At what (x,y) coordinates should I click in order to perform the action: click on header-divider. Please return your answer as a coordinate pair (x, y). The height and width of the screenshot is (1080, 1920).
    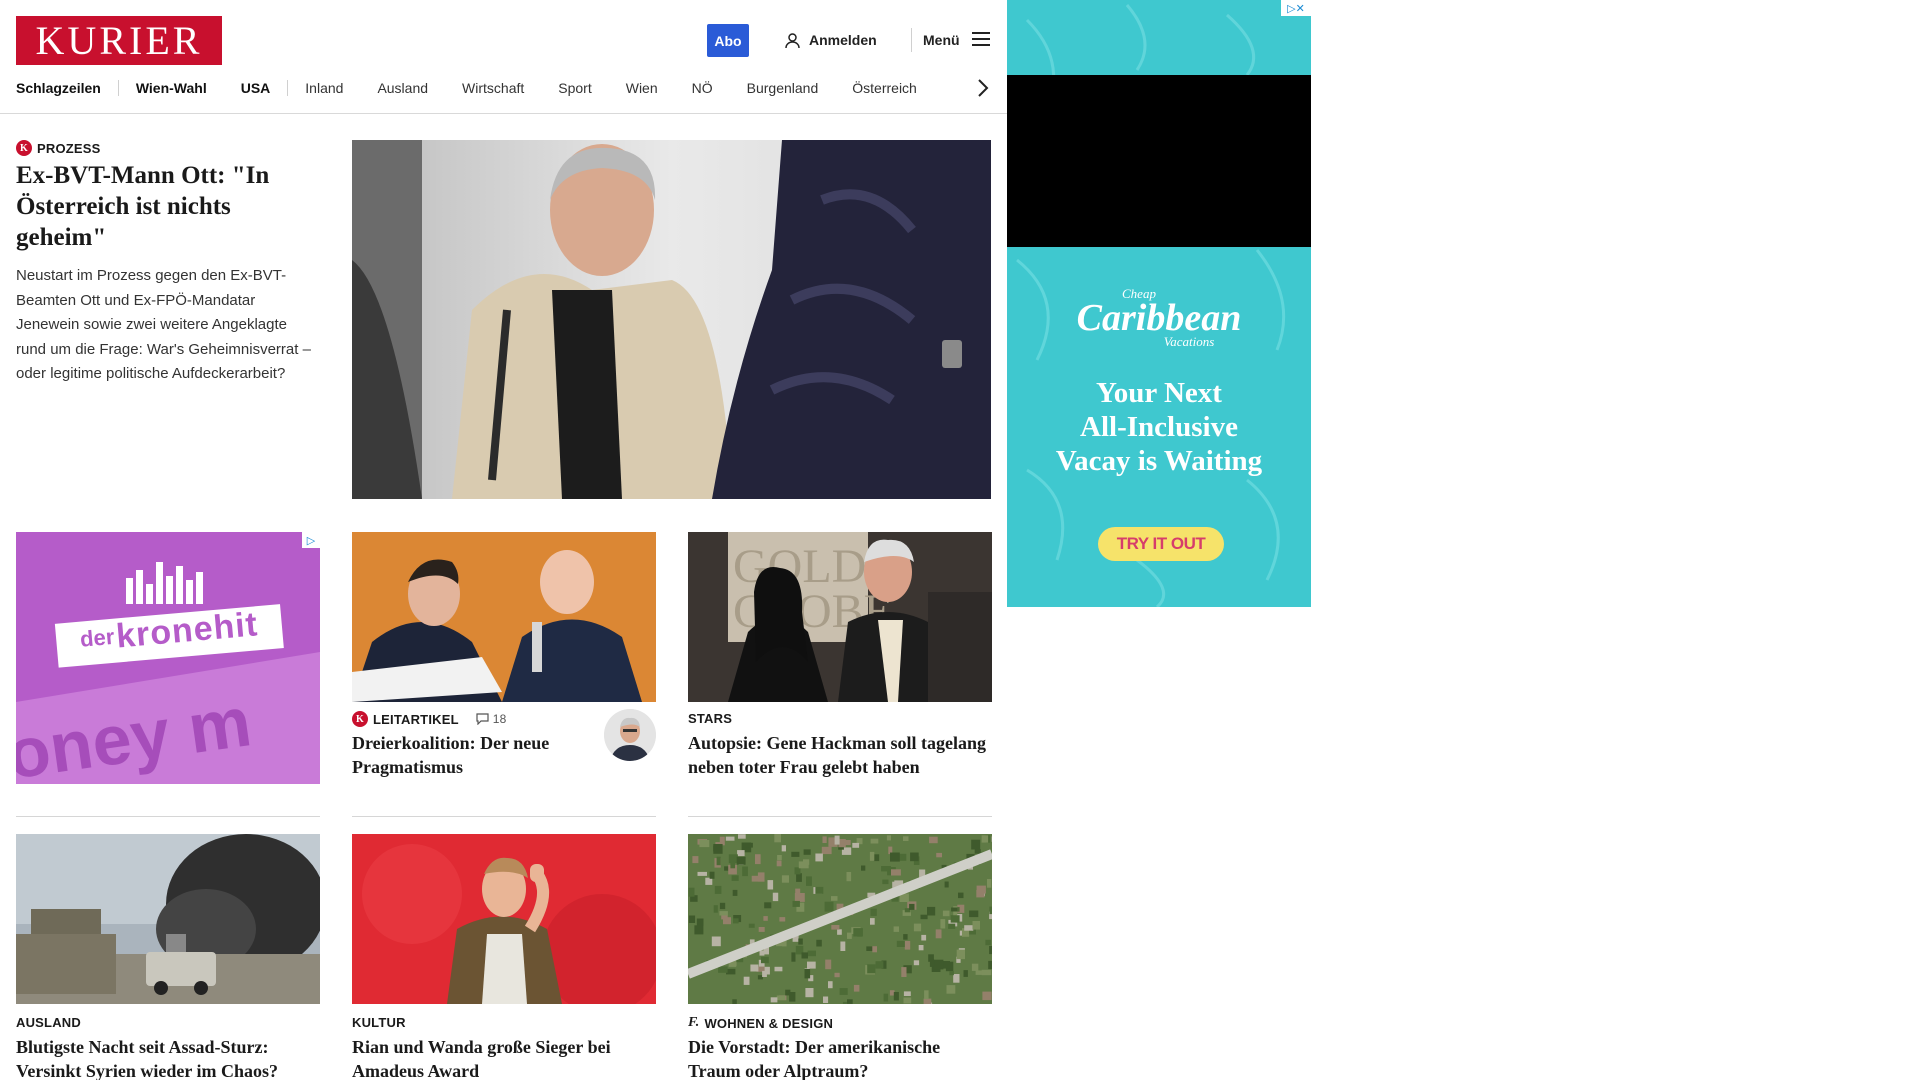
    Looking at the image, I should click on (911, 40).